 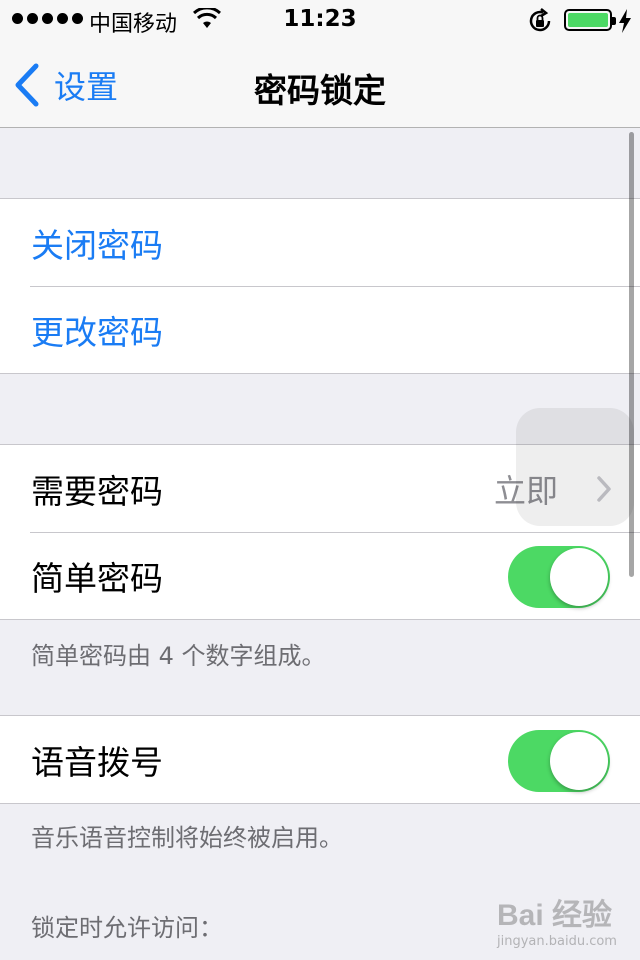 I want to click on page-title: 密码锁定, so click(x=320, y=90).